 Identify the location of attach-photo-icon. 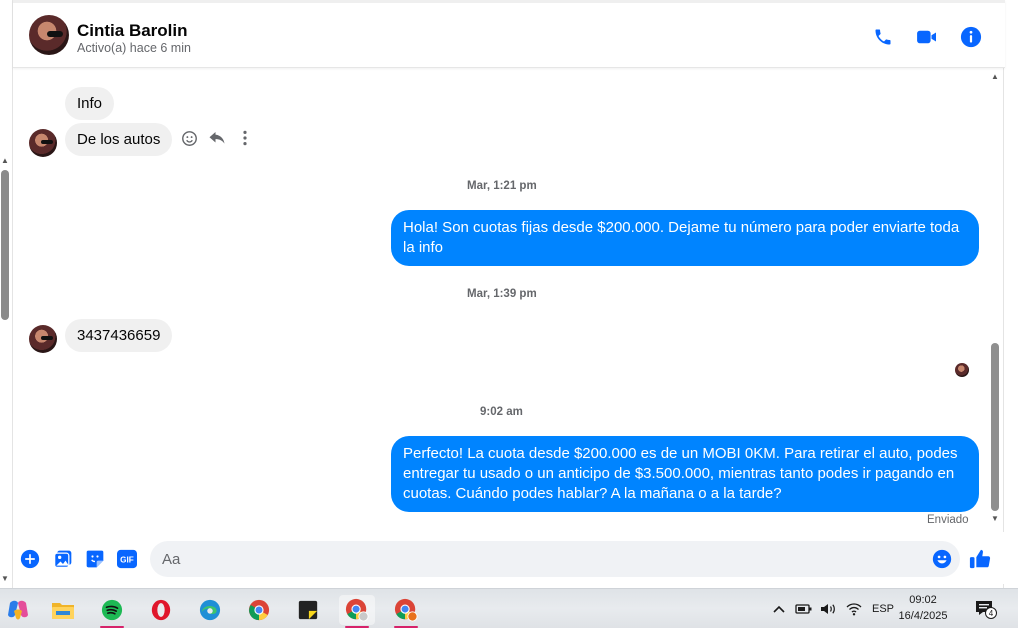
(63, 559).